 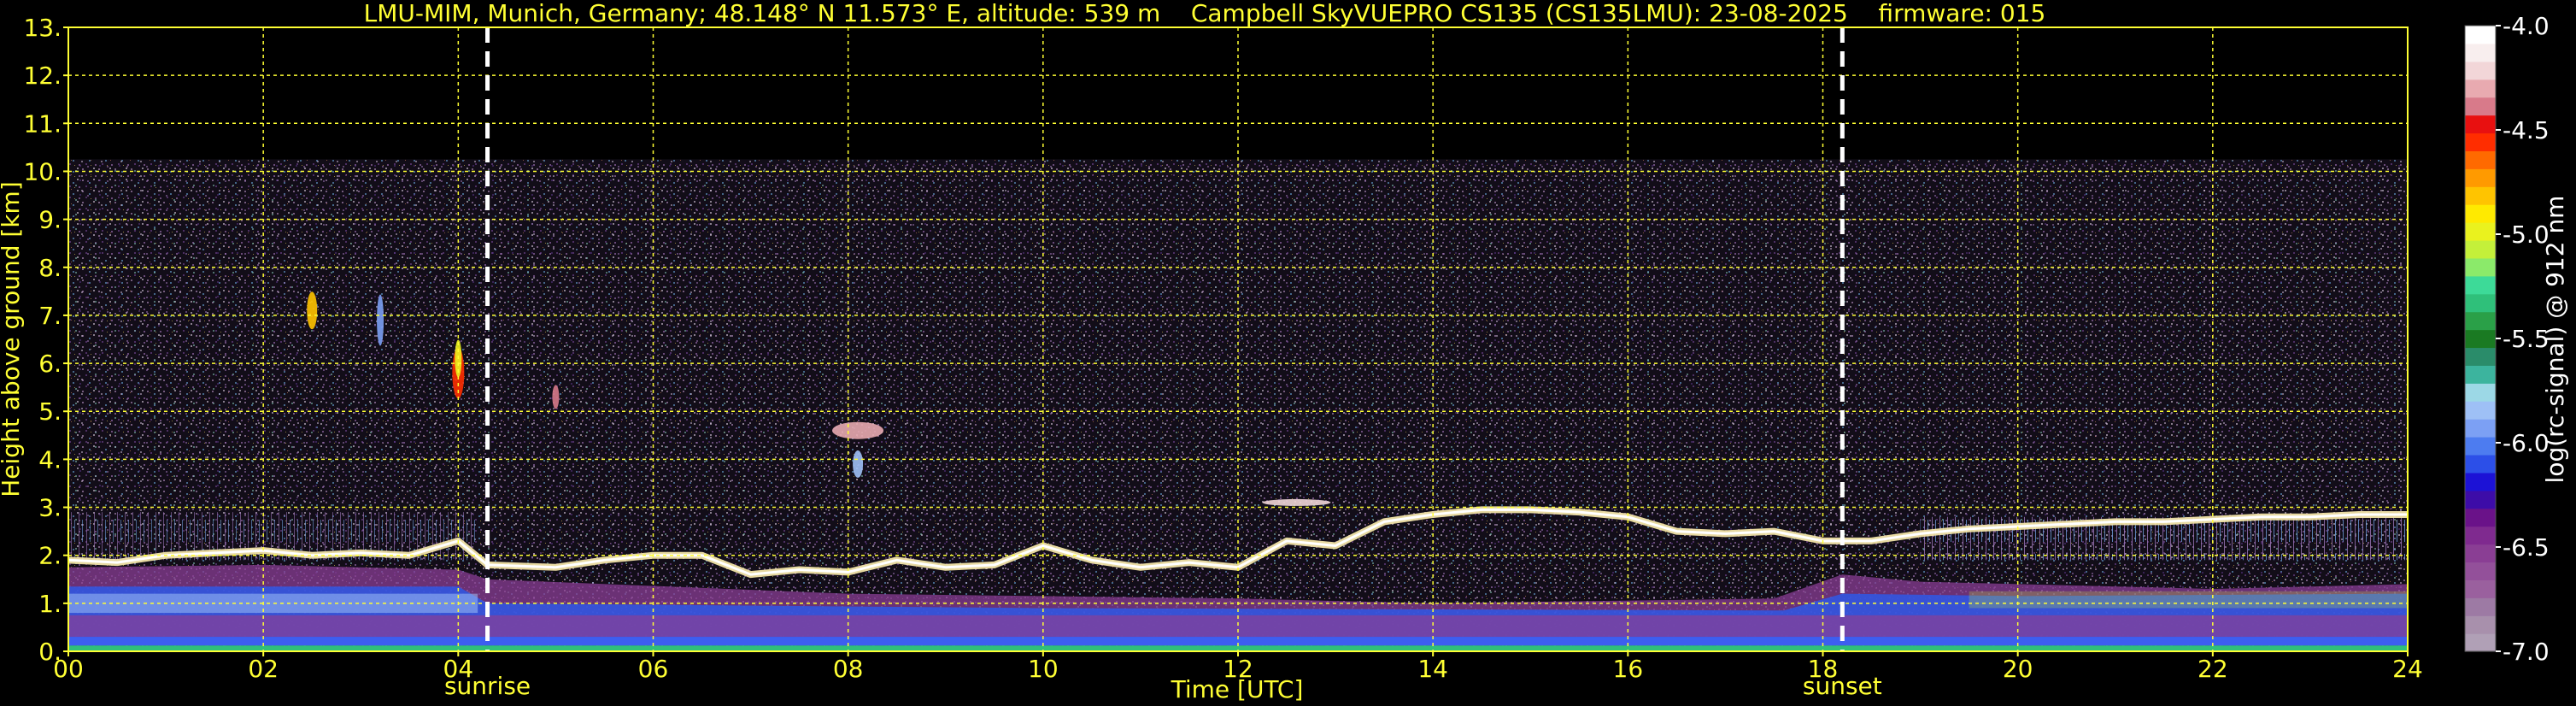 I want to click on y-tick-label: 1., so click(x=50, y=604).